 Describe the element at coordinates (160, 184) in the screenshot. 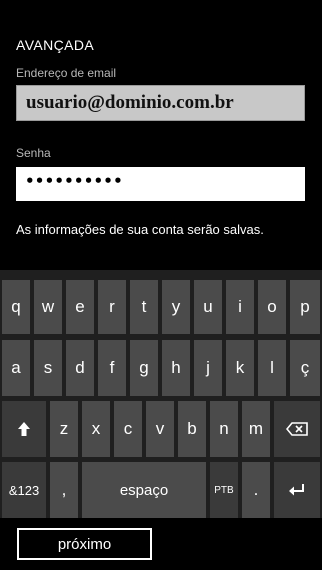

I see `password-field: ••••••••••` at that location.